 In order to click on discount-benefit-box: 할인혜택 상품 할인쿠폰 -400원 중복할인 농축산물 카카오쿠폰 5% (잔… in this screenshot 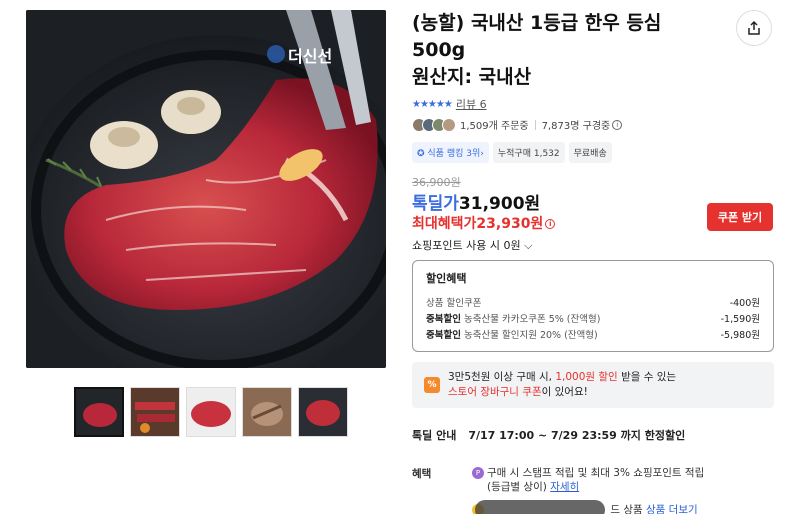, I will do `click(593, 306)`.